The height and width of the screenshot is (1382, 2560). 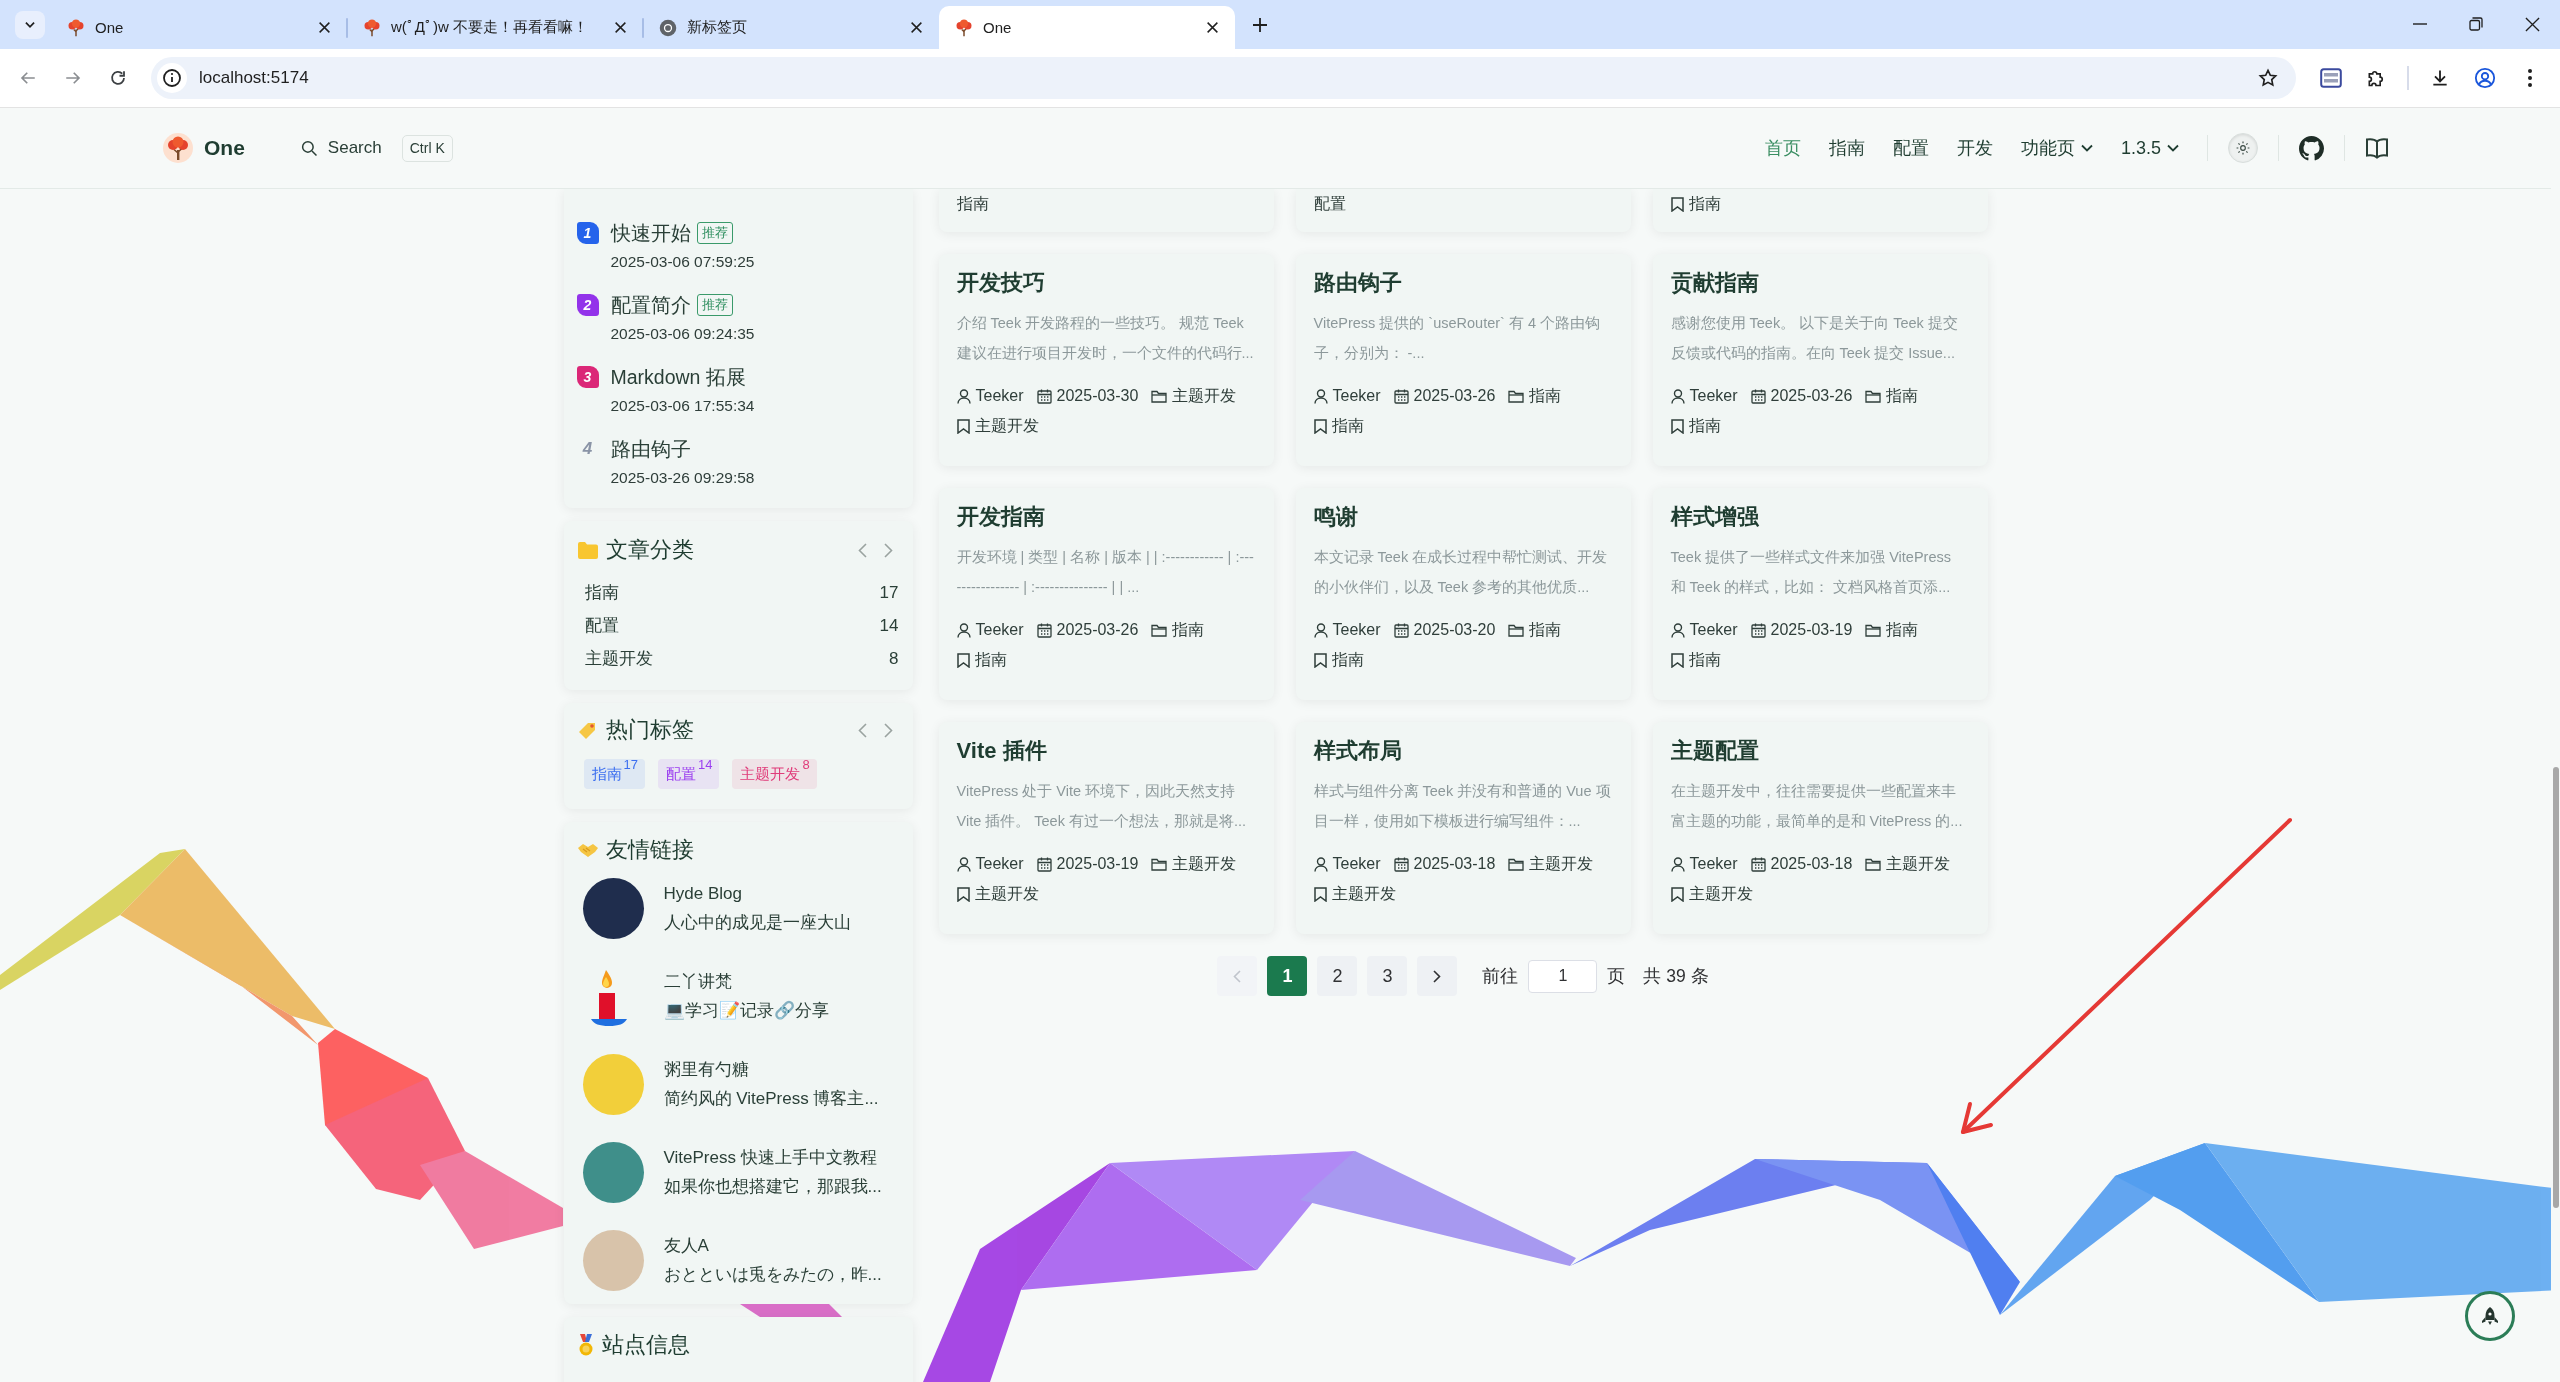 I want to click on info-icon, so click(x=172, y=78).